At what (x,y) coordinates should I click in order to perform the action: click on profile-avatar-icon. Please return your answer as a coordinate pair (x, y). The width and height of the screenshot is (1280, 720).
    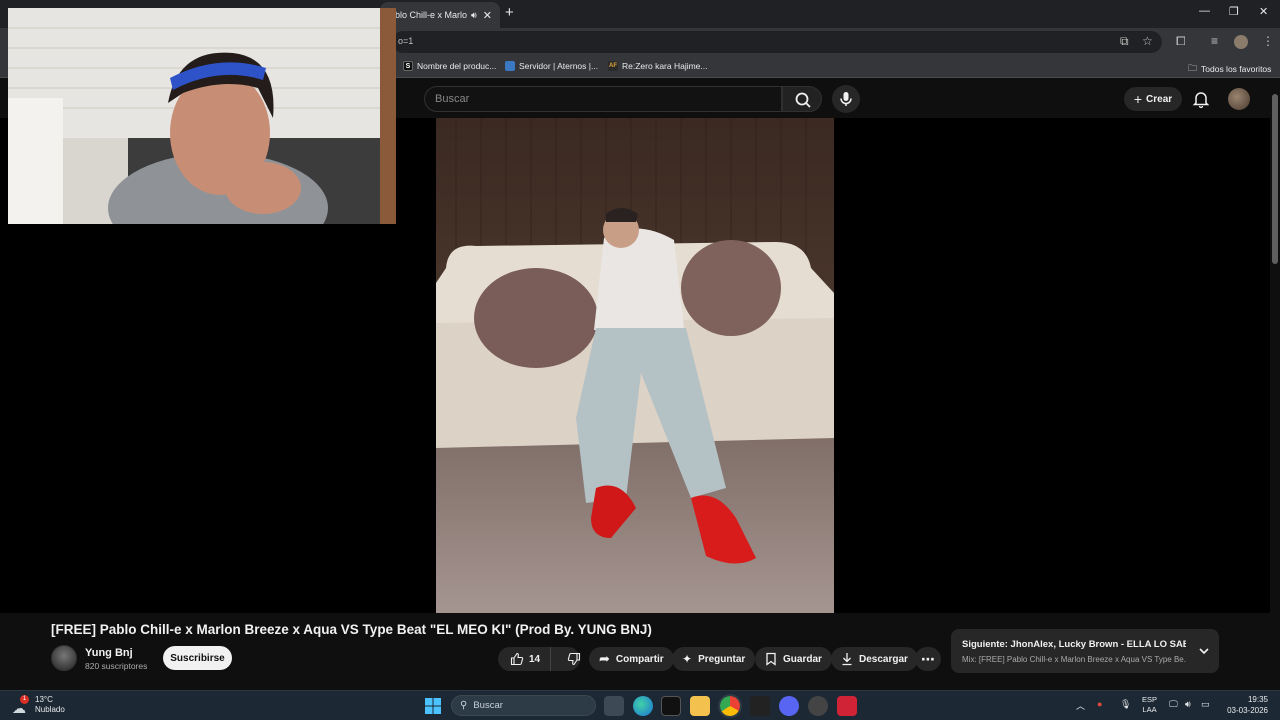
    Looking at the image, I should click on (1241, 42).